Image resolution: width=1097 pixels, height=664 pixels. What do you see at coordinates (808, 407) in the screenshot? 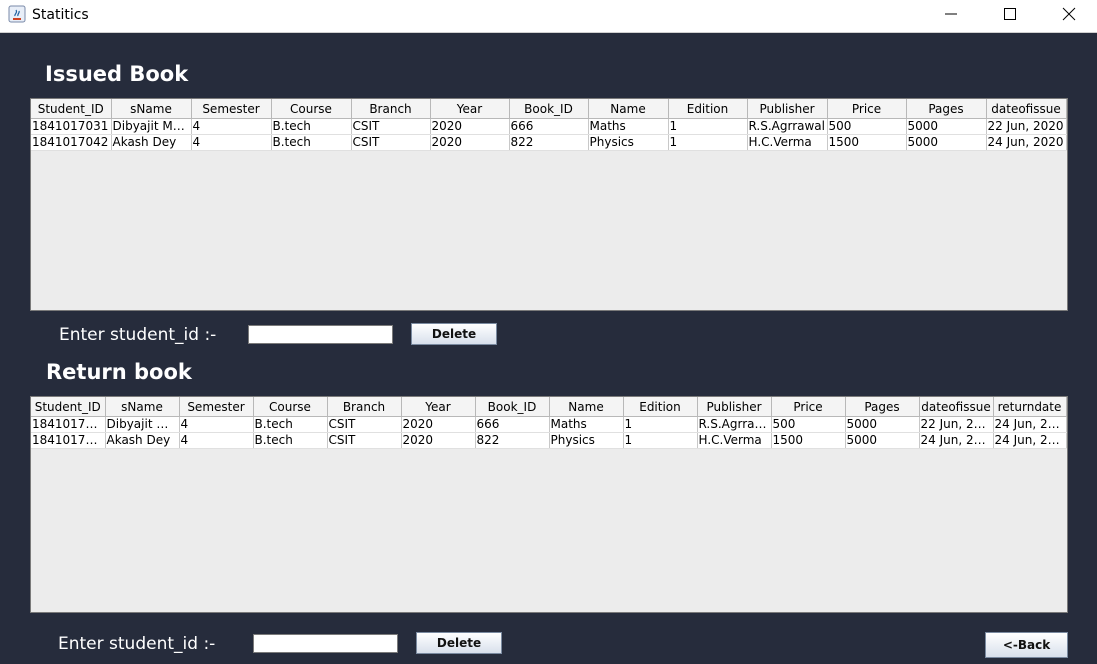
I see `return-column-header: Price` at bounding box center [808, 407].